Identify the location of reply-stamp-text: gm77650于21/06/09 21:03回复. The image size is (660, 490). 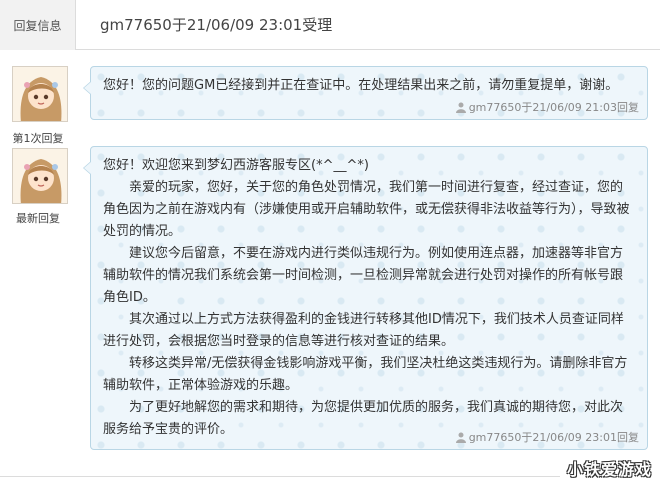
(553, 107).